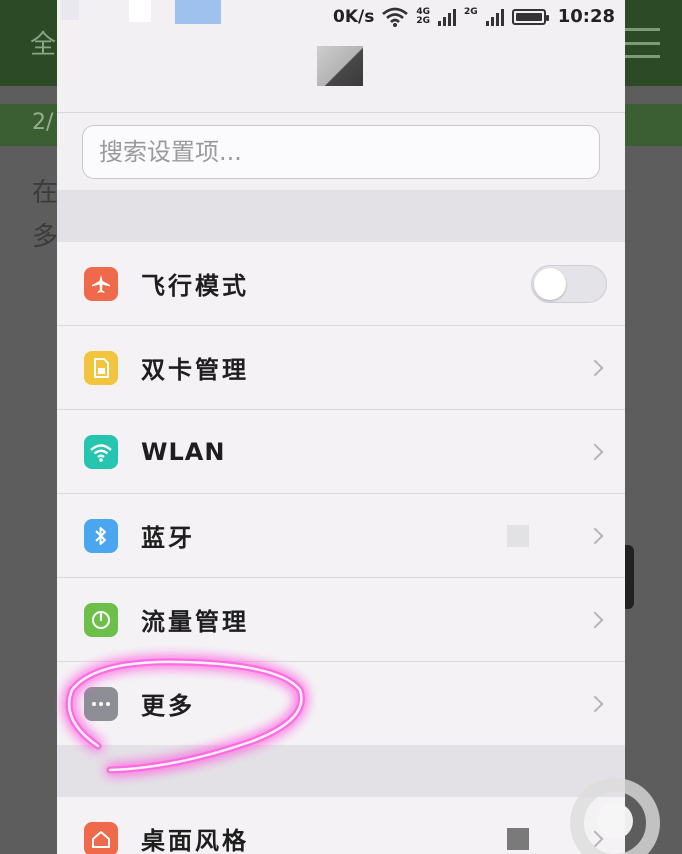  What do you see at coordinates (518, 838) in the screenshot?
I see `desktop-style-value-blurred` at bounding box center [518, 838].